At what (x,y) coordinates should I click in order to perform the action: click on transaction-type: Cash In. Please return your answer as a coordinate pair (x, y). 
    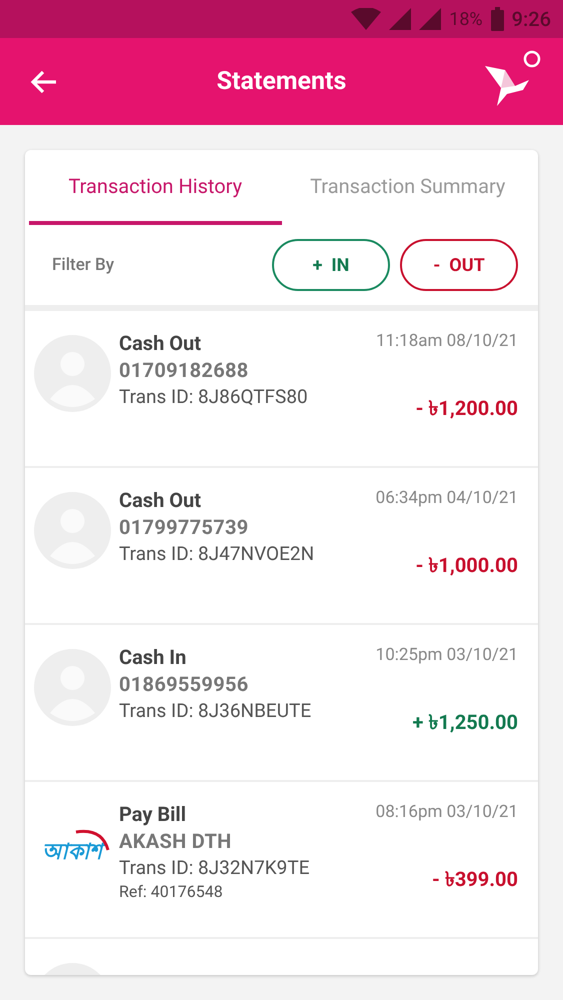
    Looking at the image, I should click on (153, 657).